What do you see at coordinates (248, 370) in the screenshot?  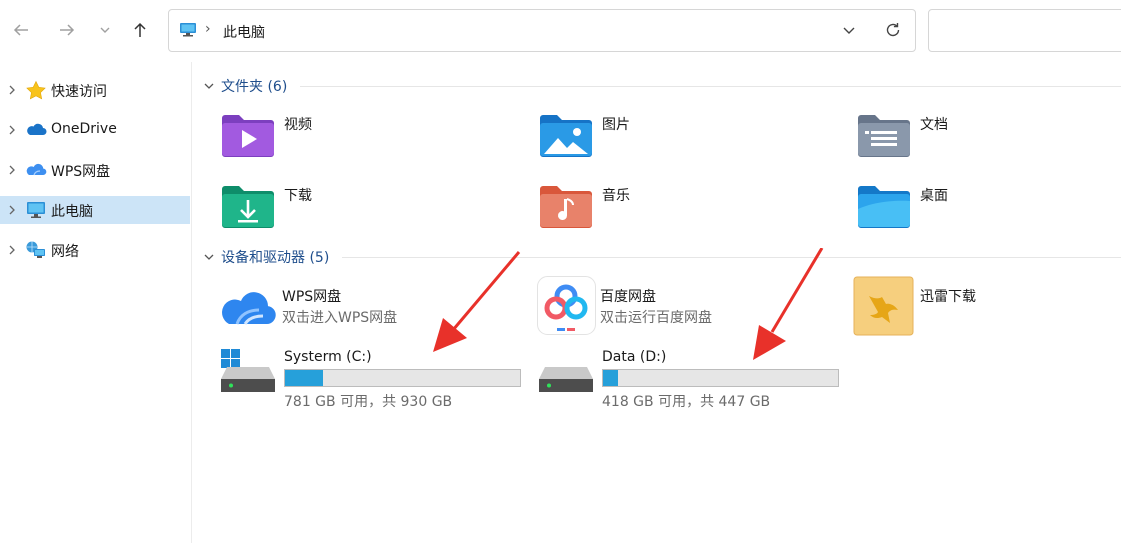 I see `system-drive-icon` at bounding box center [248, 370].